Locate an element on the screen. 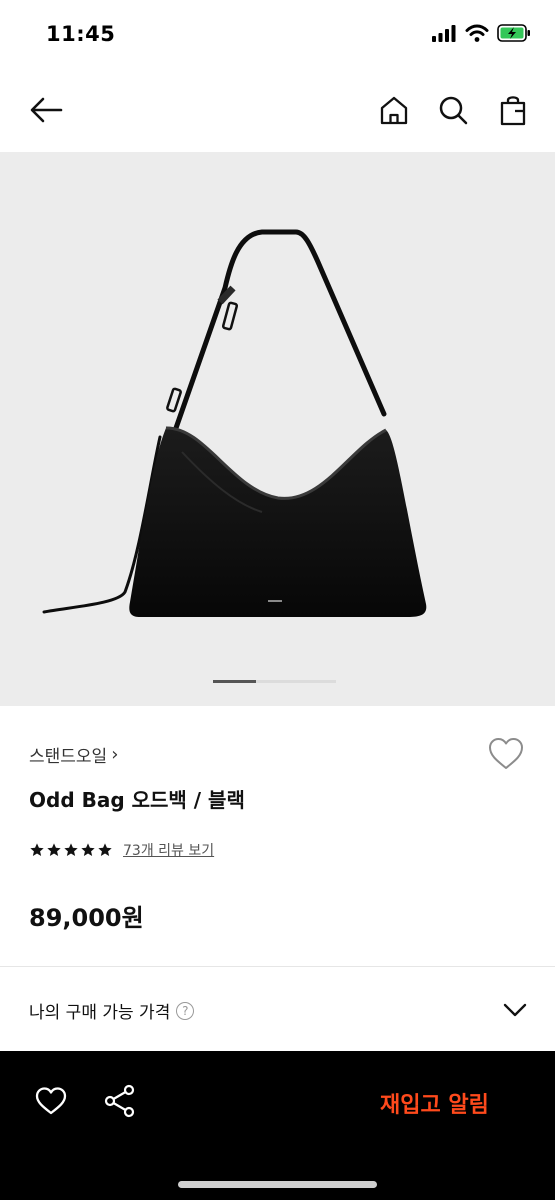 The image size is (555, 1200). heart-outline-icon is located at coordinates (506, 753).